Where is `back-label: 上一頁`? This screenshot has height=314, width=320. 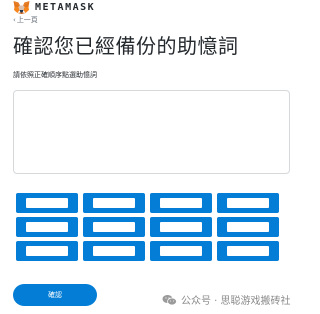
back-label: 上一頁 is located at coordinates (27, 20).